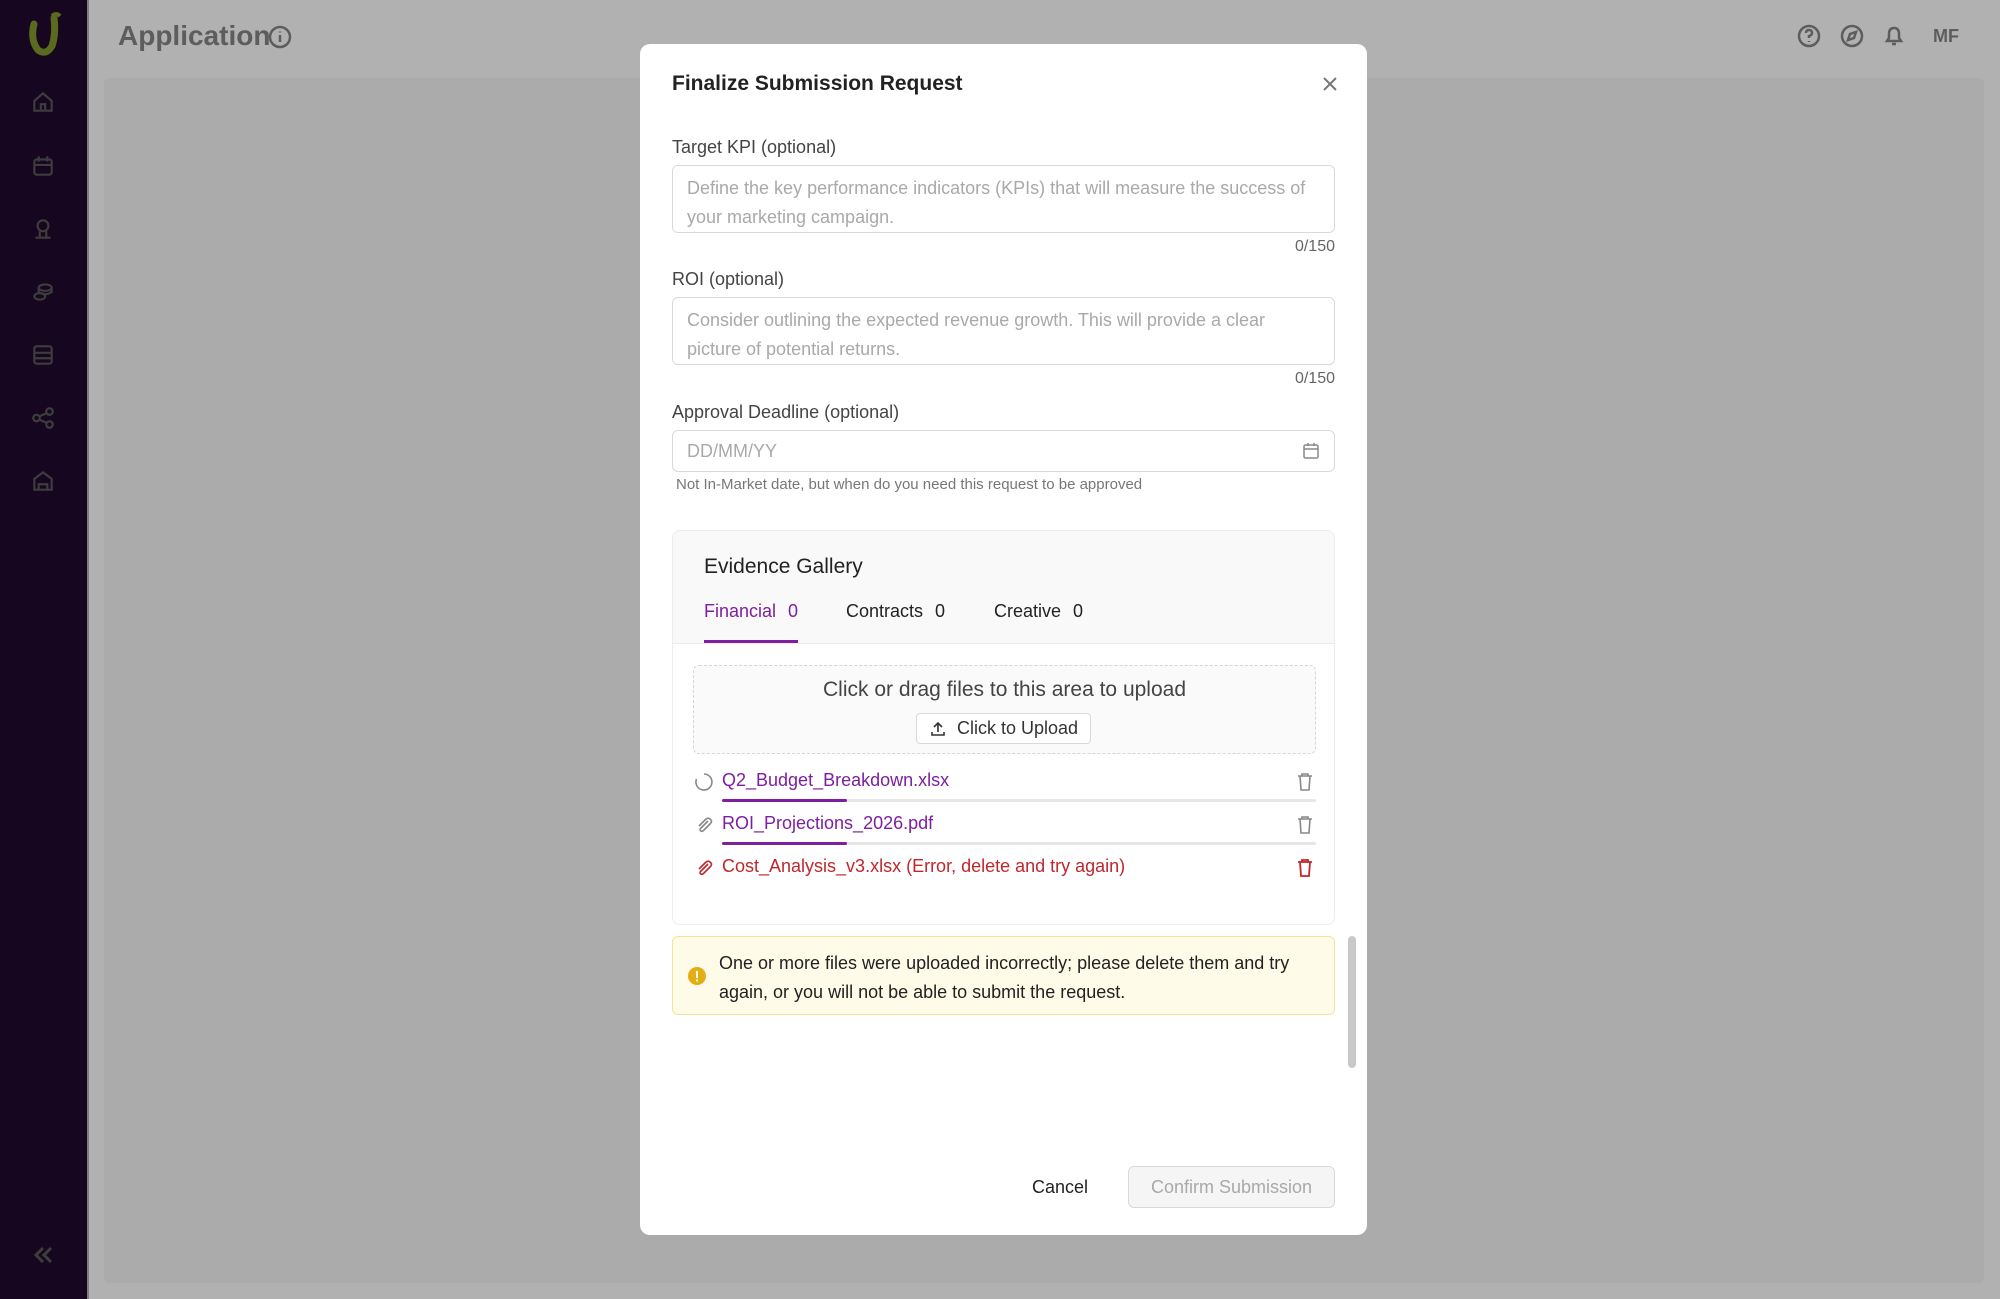 This screenshot has width=2000, height=1299. I want to click on help-icon, so click(1809, 36).